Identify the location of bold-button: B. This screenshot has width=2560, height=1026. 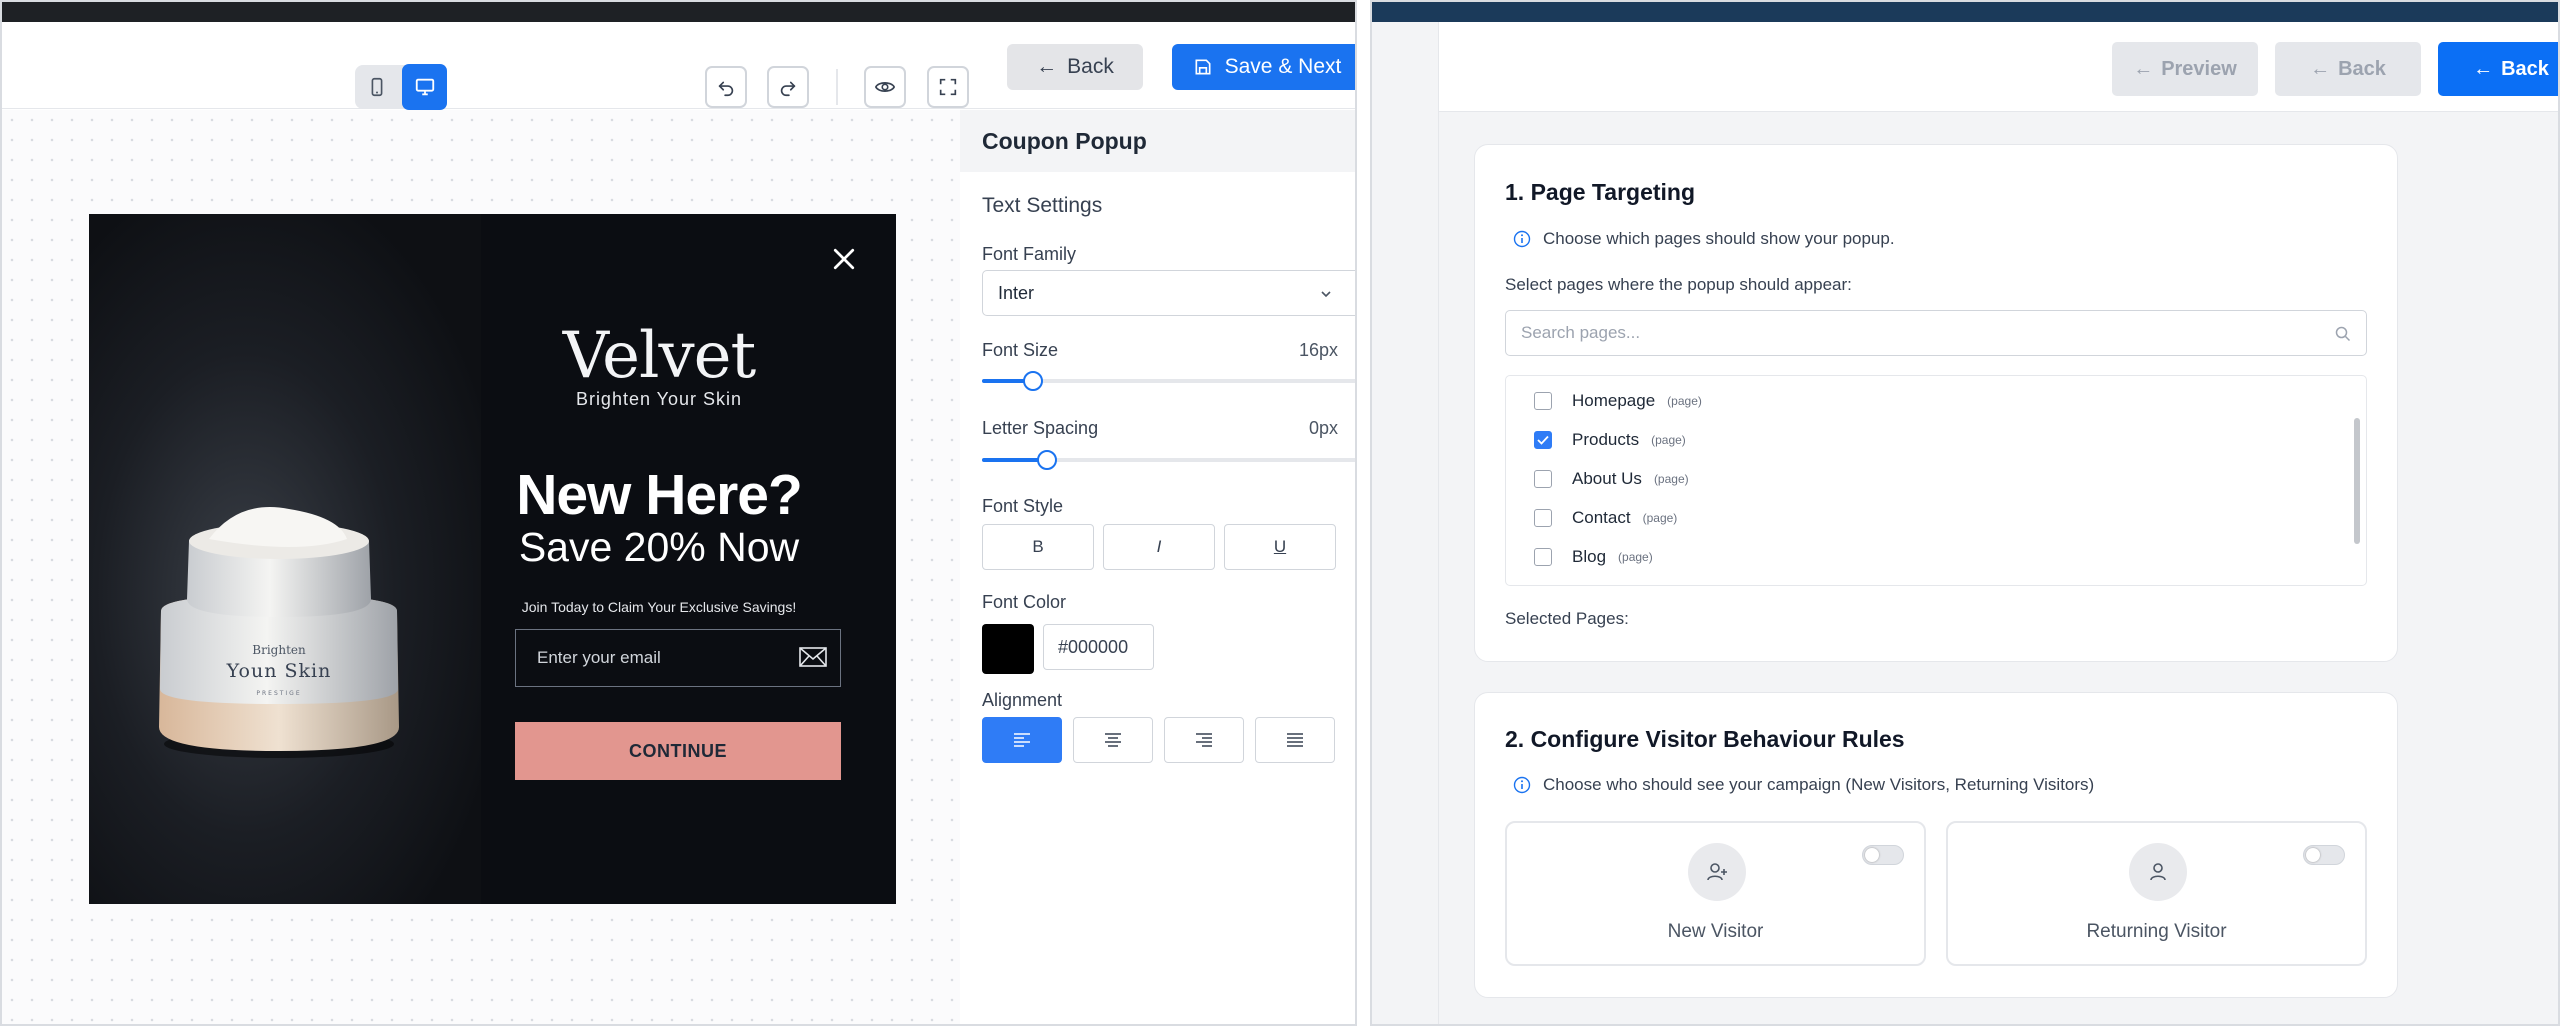
(1038, 547).